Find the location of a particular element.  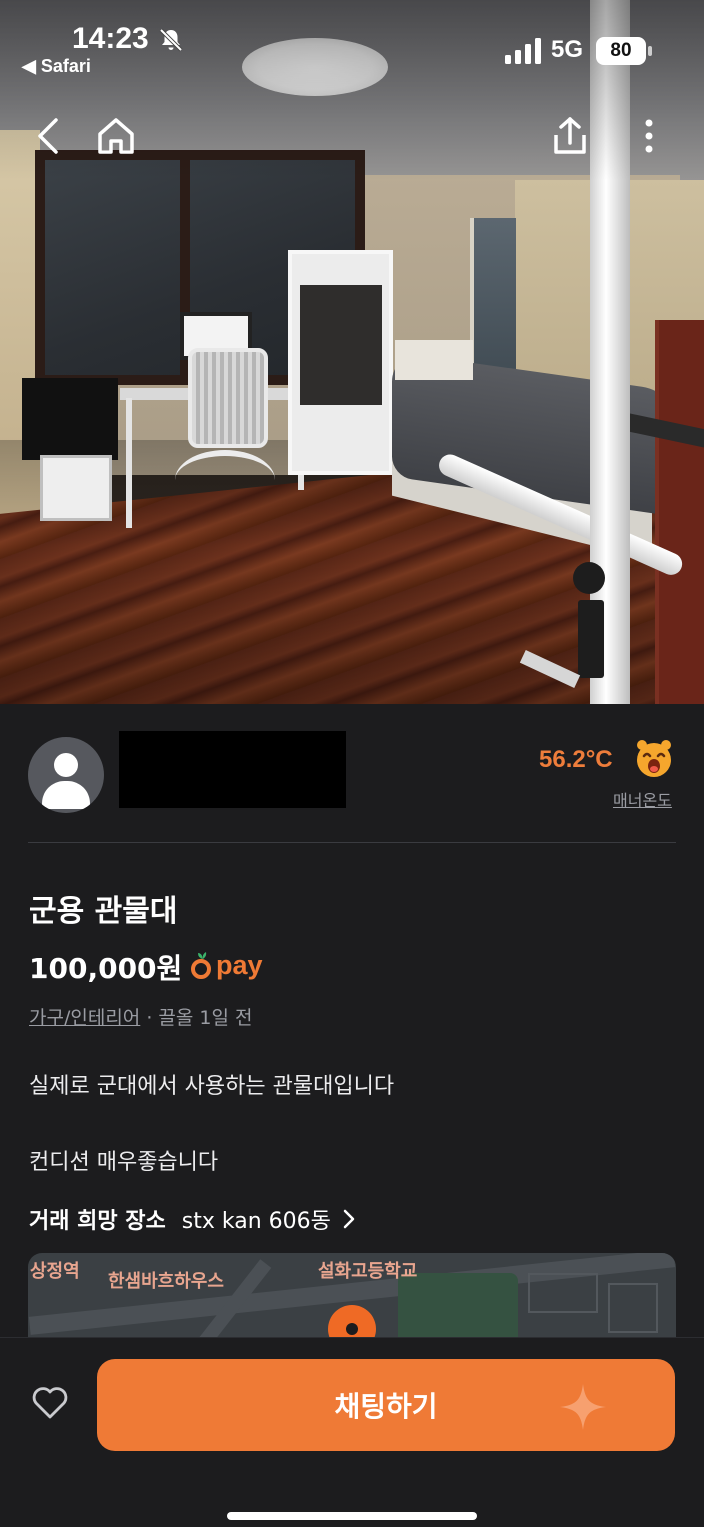

chat-button-label: 채팅하기 is located at coordinates (386, 1406).